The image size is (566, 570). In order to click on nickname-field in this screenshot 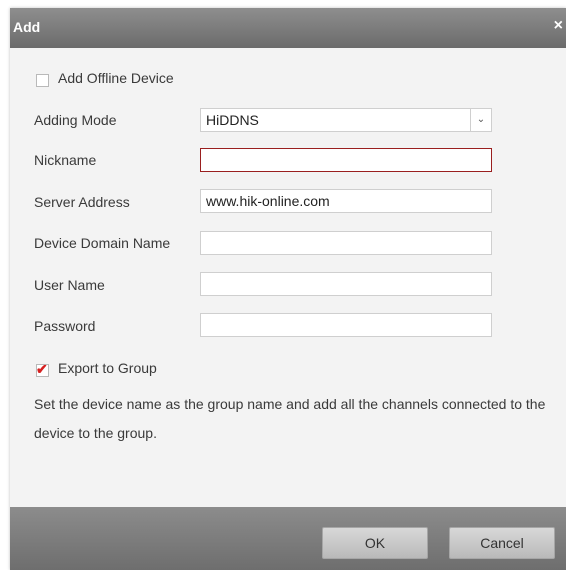, I will do `click(346, 160)`.